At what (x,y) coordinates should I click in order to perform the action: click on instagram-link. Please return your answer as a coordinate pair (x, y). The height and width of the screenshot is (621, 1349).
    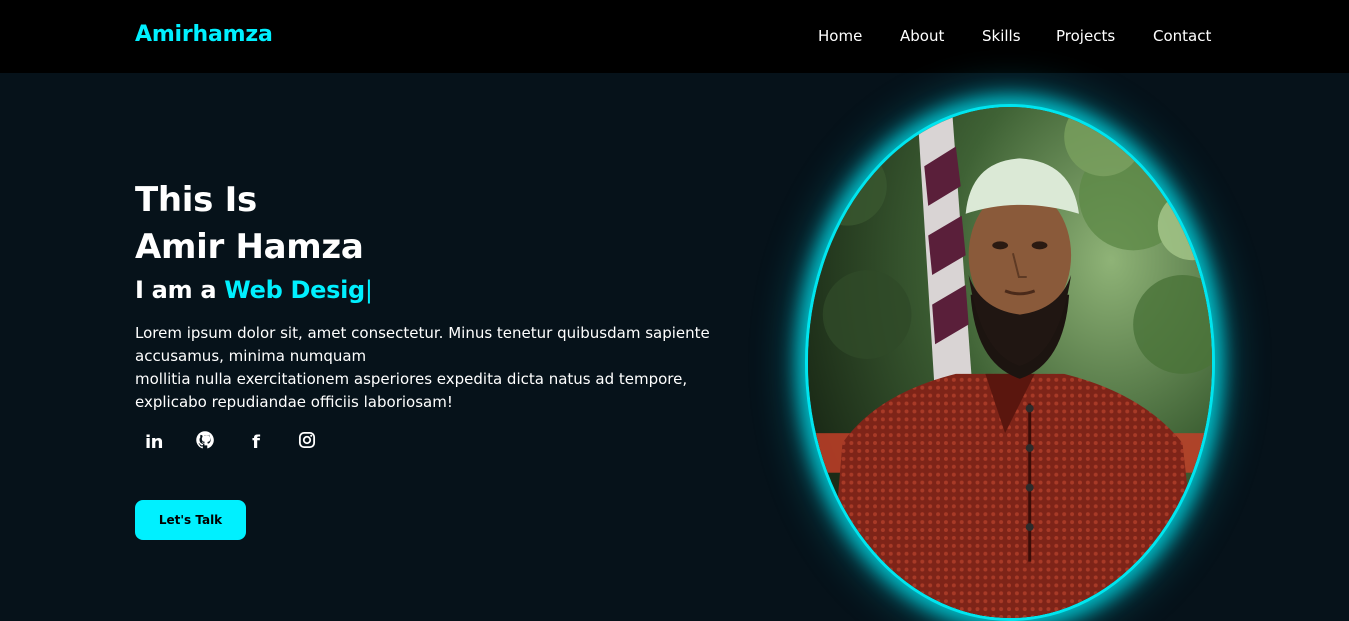
    Looking at the image, I should click on (307, 442).